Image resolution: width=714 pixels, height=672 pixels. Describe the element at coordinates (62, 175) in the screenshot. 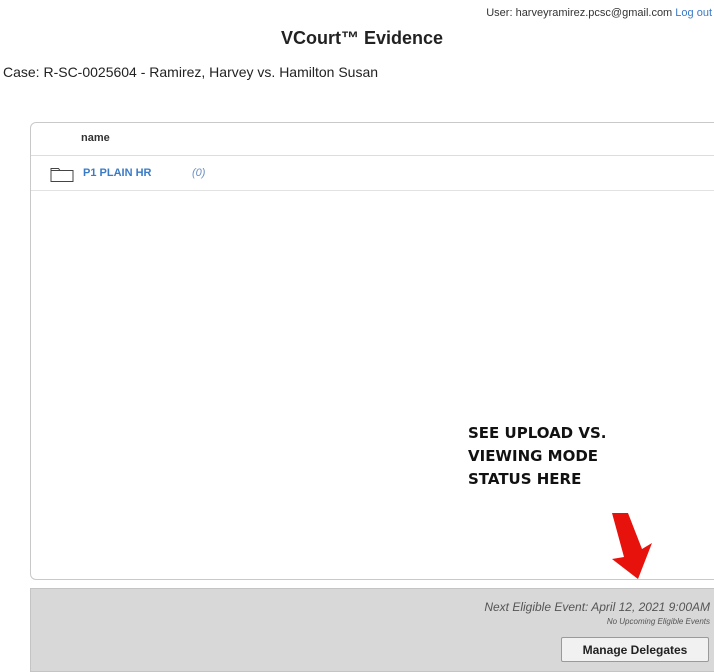

I see `folder-icon` at that location.